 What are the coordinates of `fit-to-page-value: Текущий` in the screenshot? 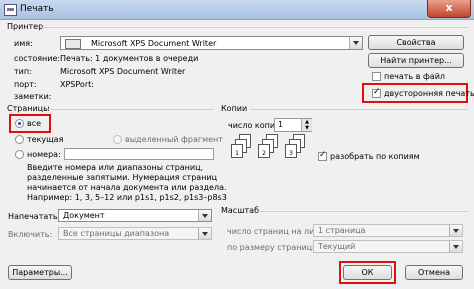 It's located at (337, 246).